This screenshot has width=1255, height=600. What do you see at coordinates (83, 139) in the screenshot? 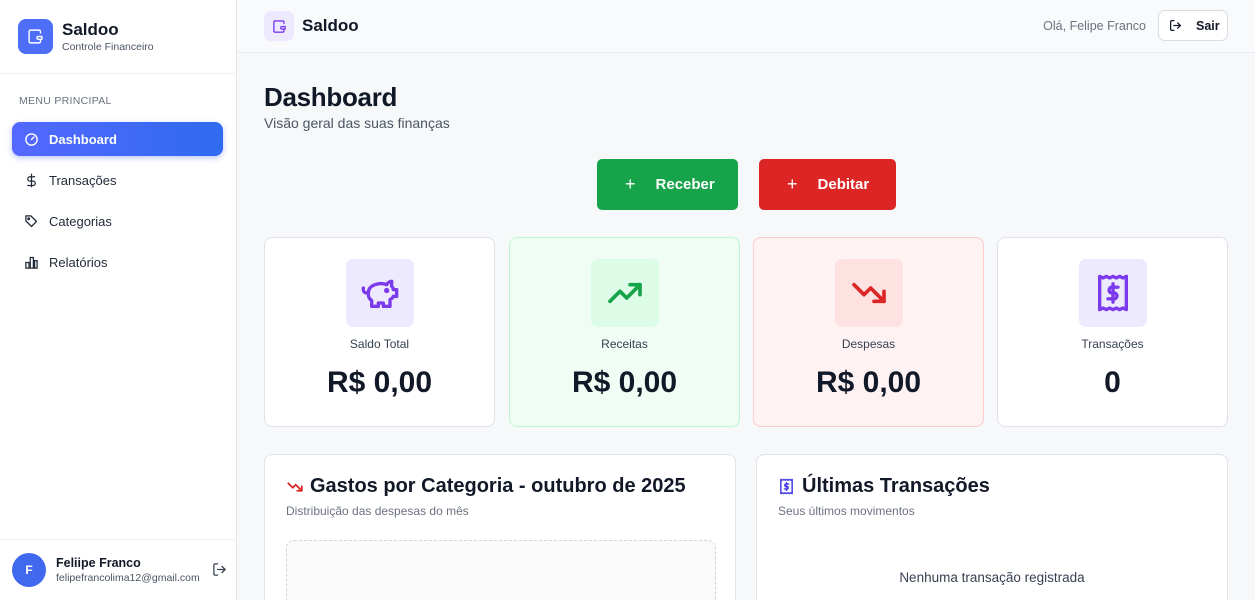
I see `sidebar-item-label: Dashboard` at bounding box center [83, 139].